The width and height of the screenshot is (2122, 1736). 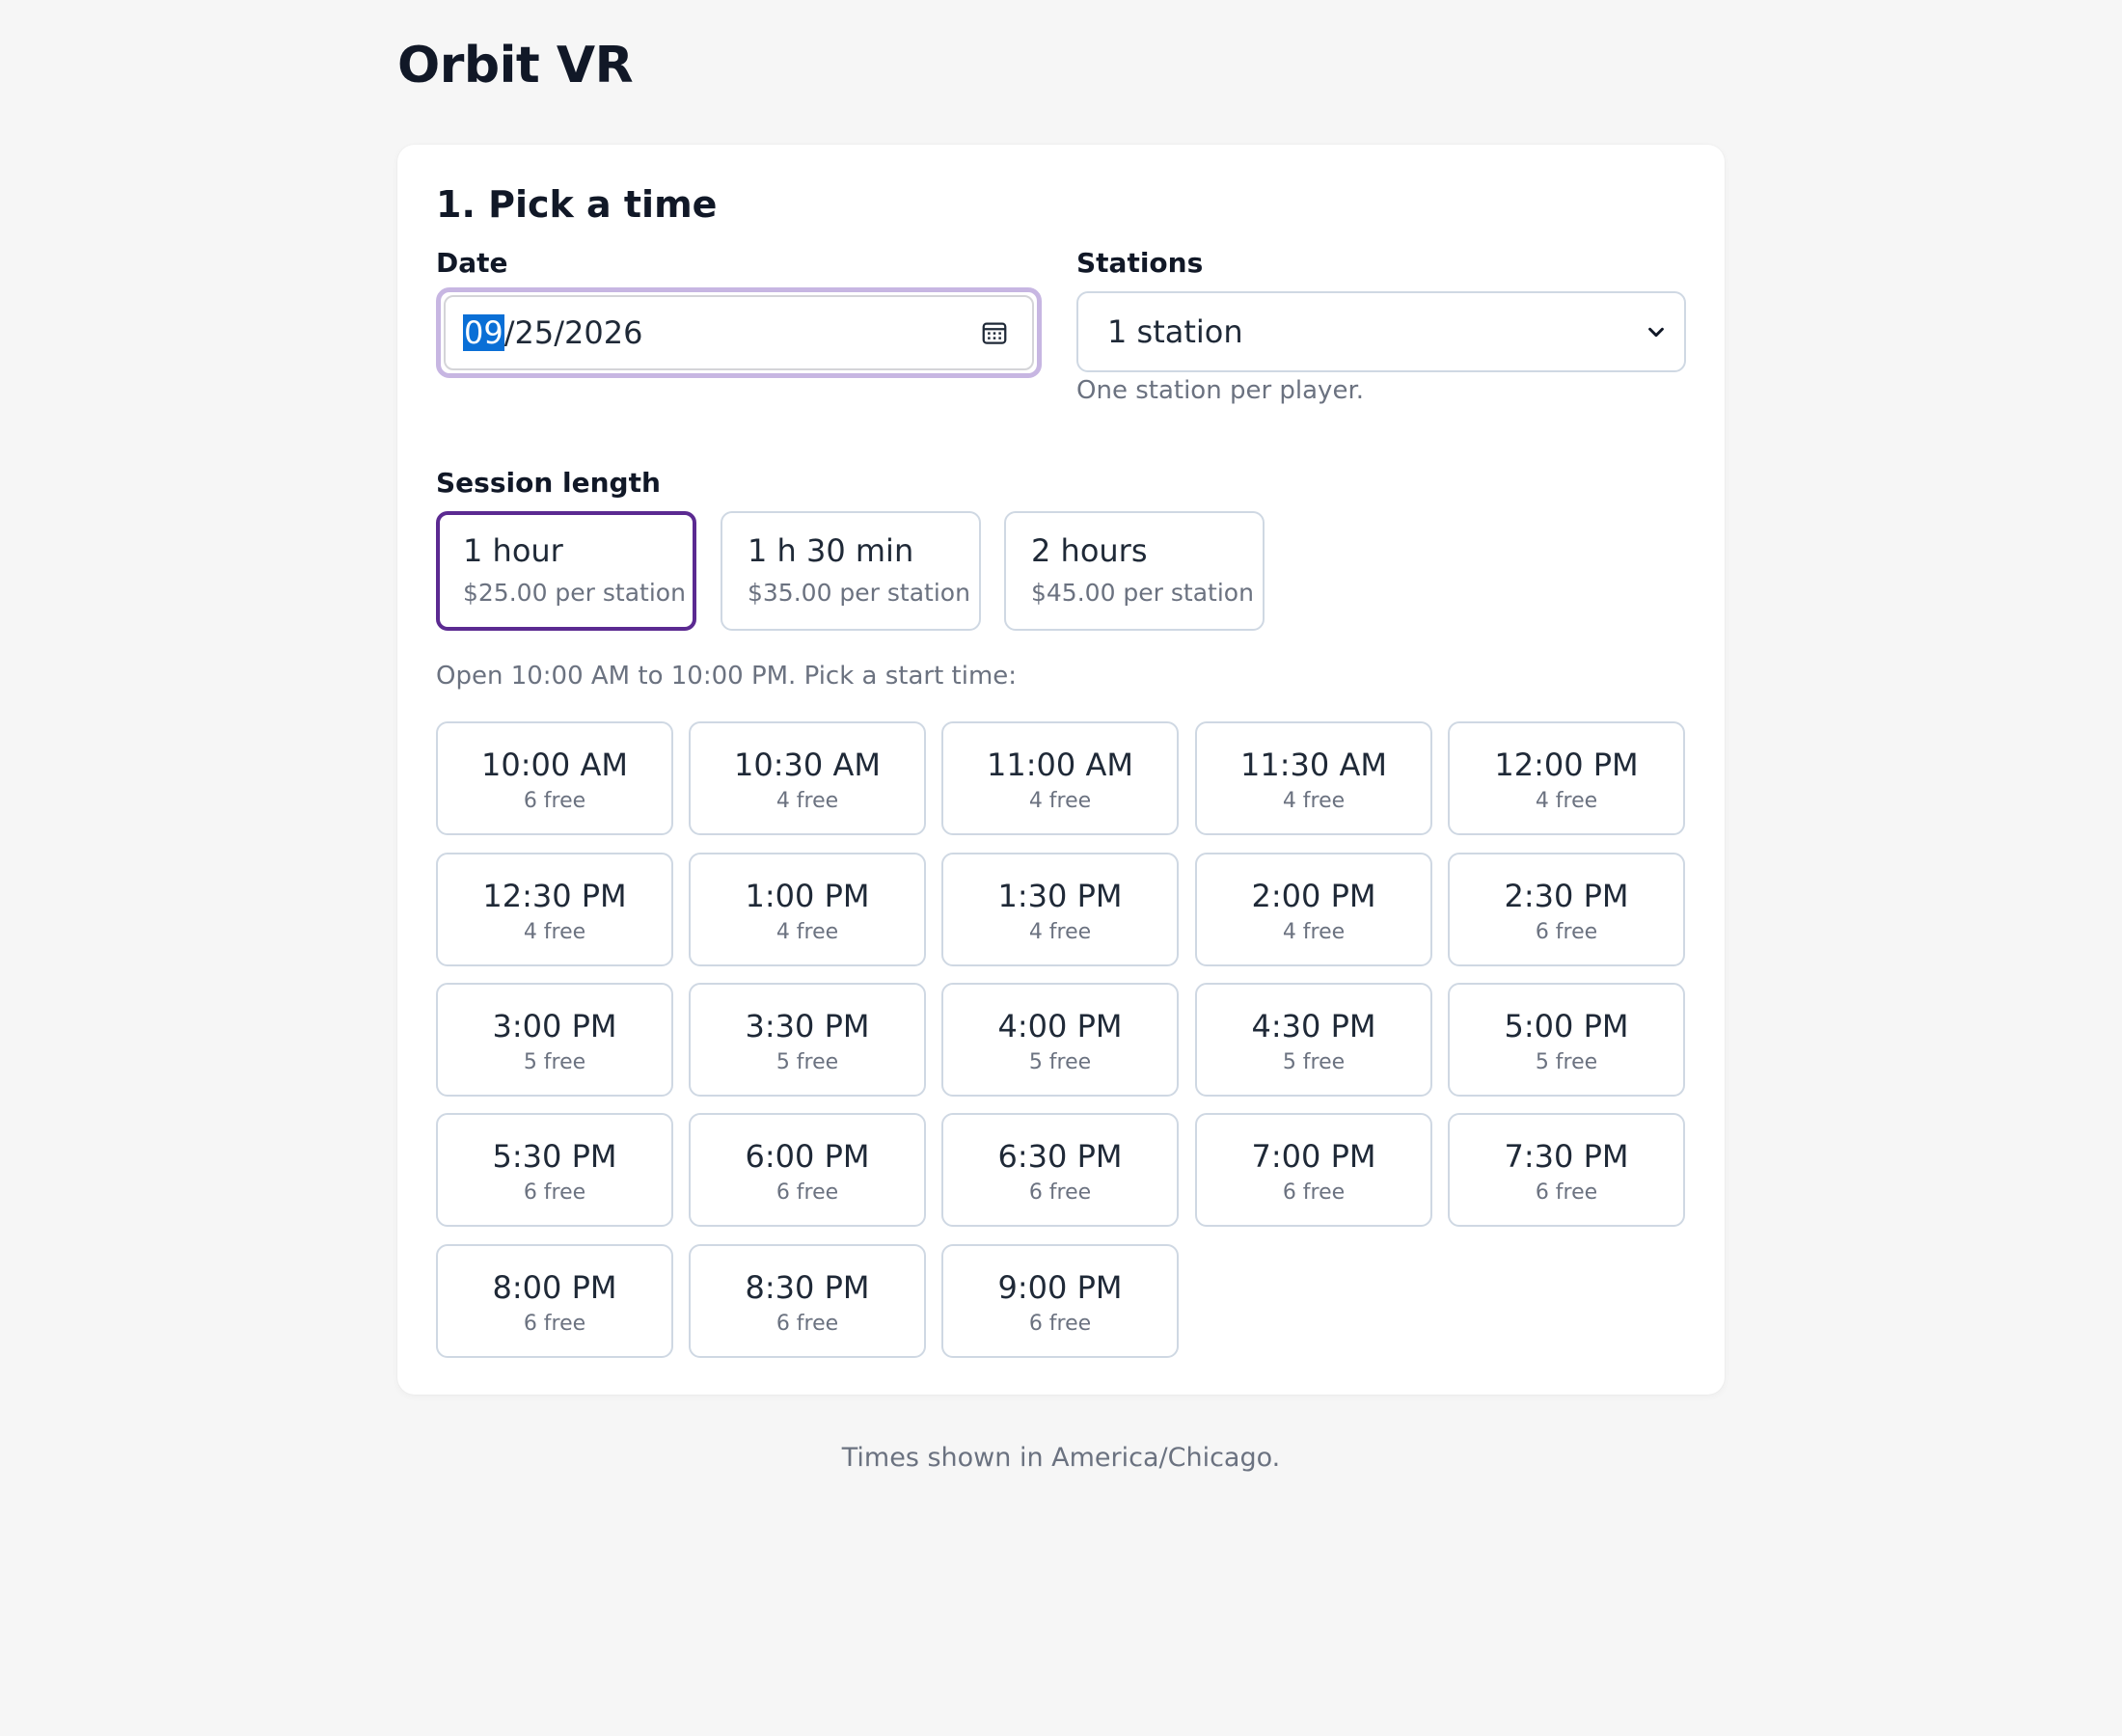 I want to click on session-option-label: 1 h 30 min, so click(x=831, y=550).